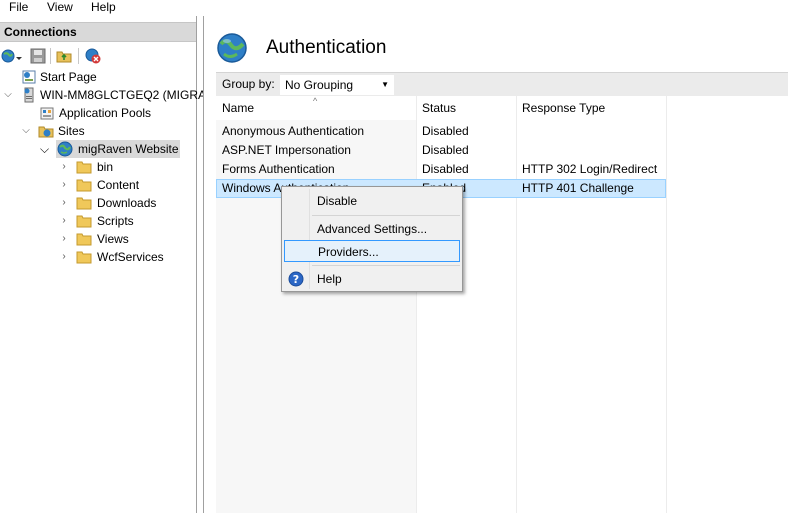 This screenshot has width=788, height=513. I want to click on connections-toolbar, so click(98, 56).